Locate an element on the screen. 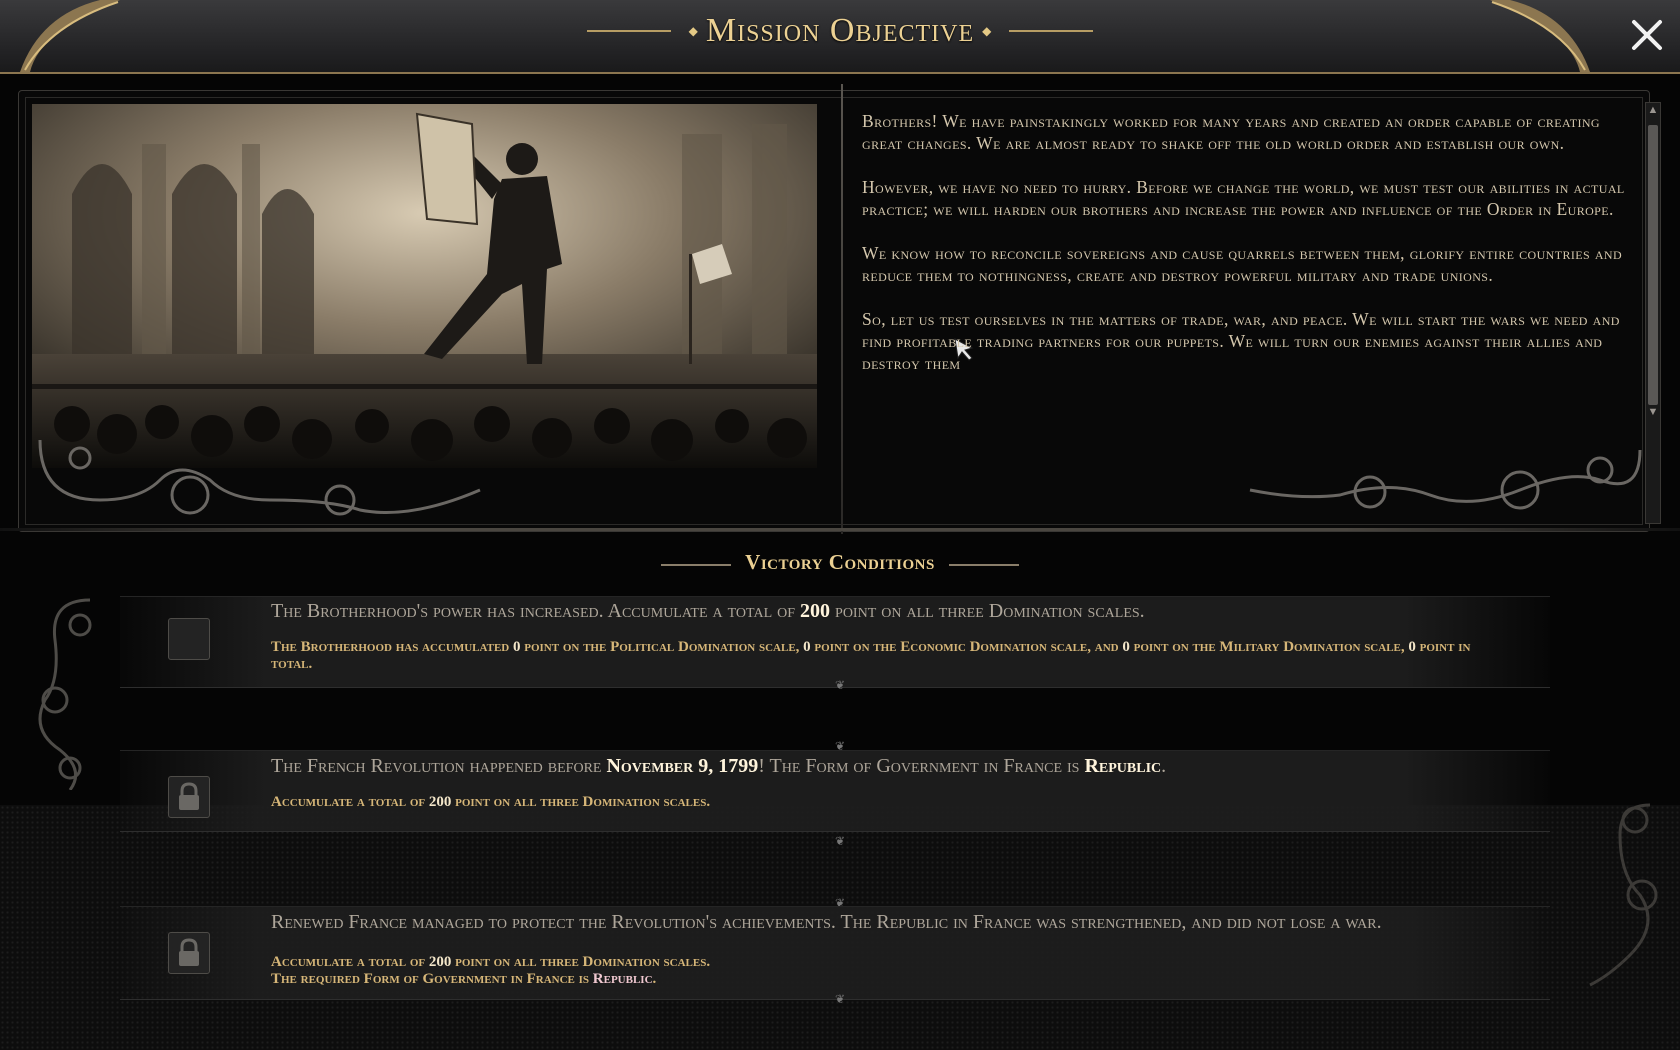 Image resolution: width=1680 pixels, height=1050 pixels. scroll-thumb is located at coordinates (1653, 265).